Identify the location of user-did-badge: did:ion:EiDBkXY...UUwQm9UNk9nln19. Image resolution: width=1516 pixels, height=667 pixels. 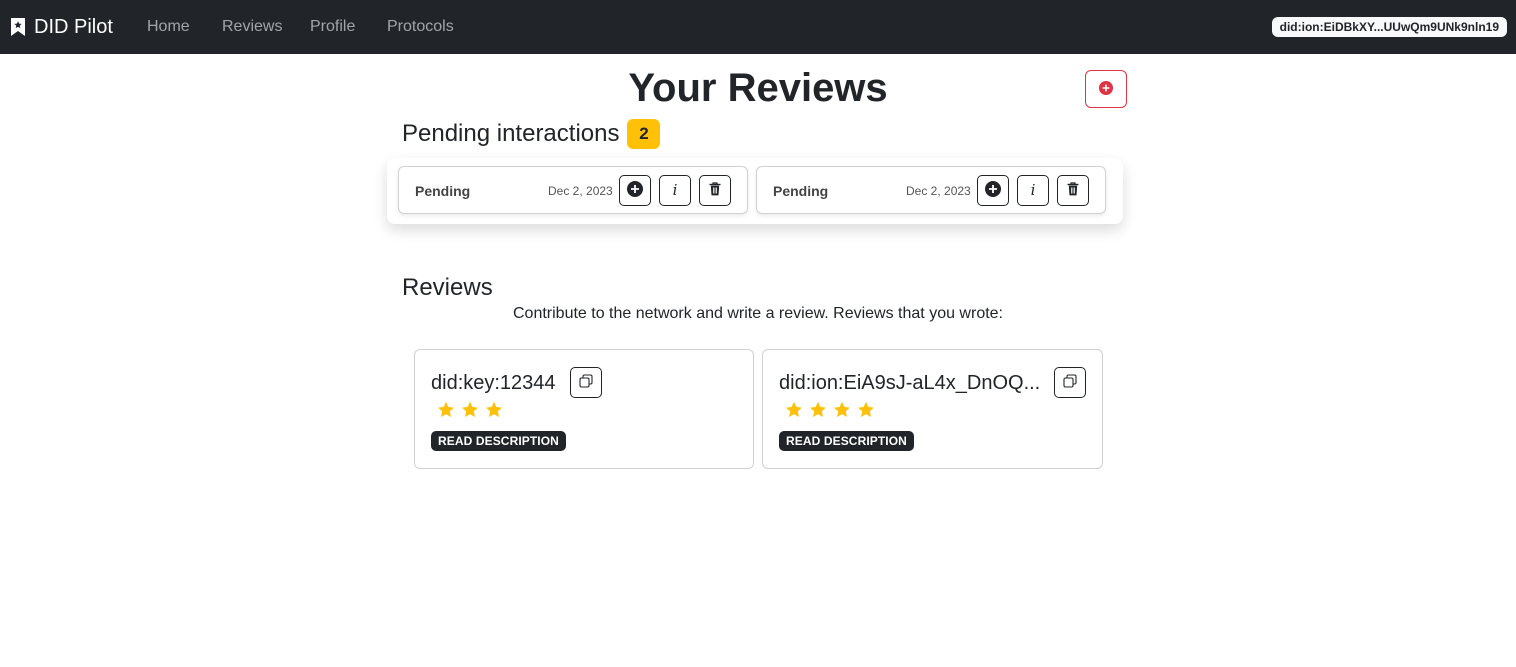
(1389, 27).